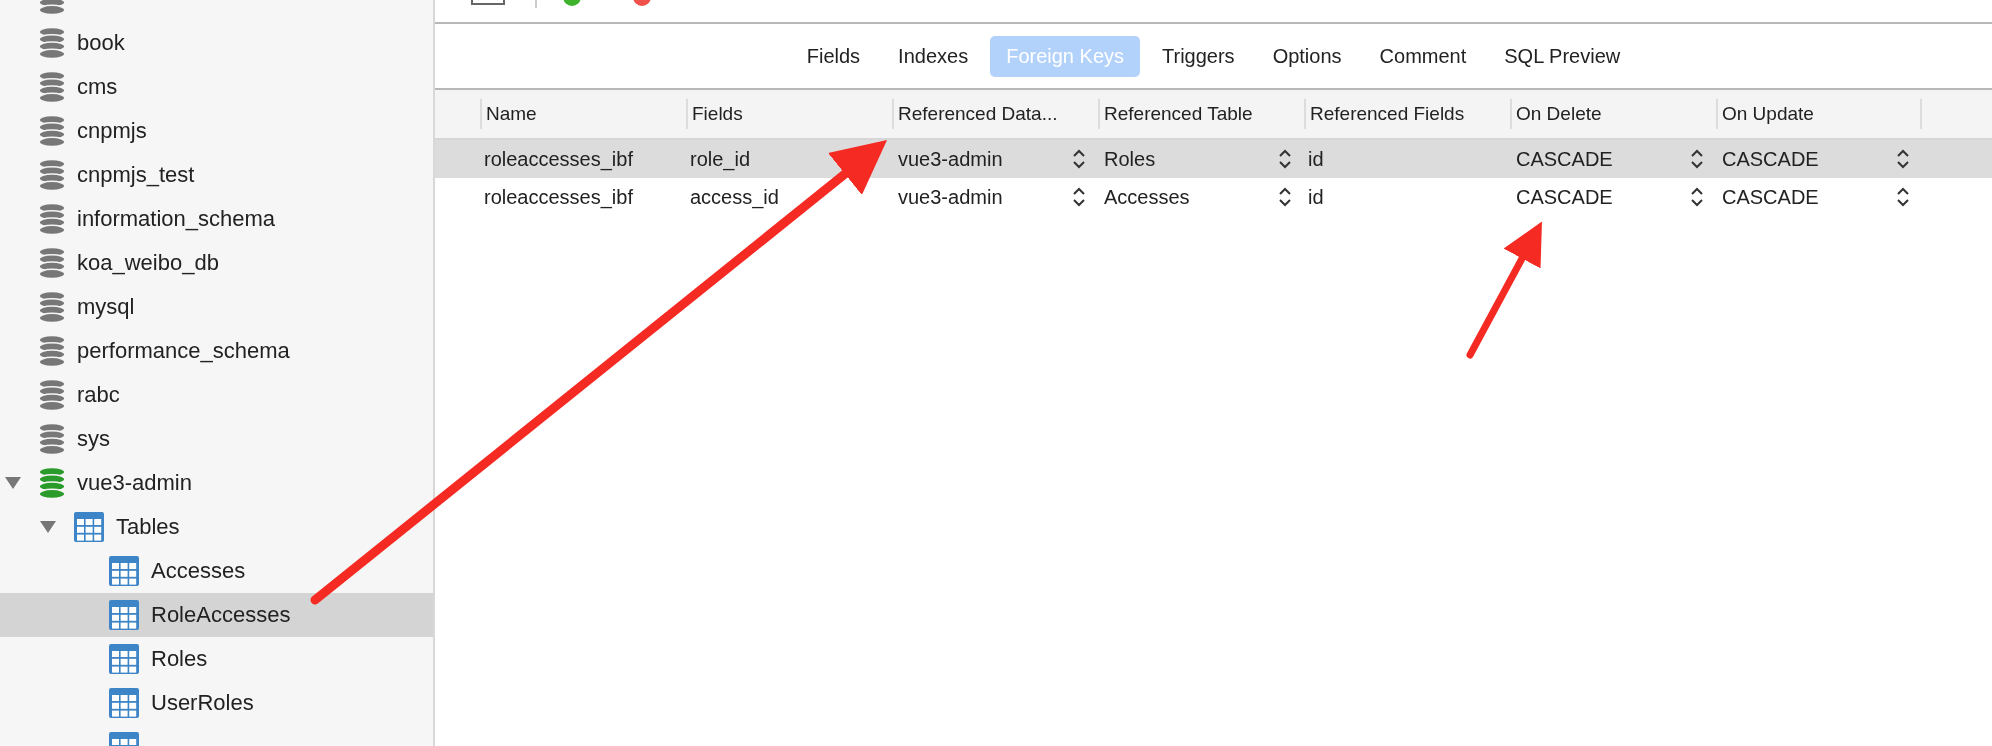 This screenshot has height=746, width=1992. What do you see at coordinates (216, 263) in the screenshot?
I see `sidebar-item: koa_weibo_db` at bounding box center [216, 263].